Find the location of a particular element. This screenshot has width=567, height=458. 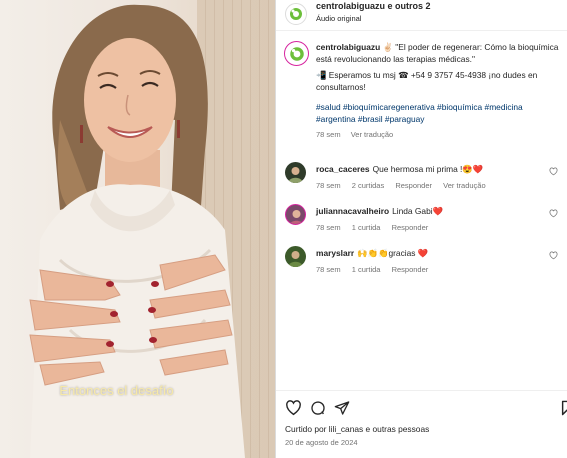

comment-text: Que hermosa mi prima !😍❤️ is located at coordinates (428, 169).